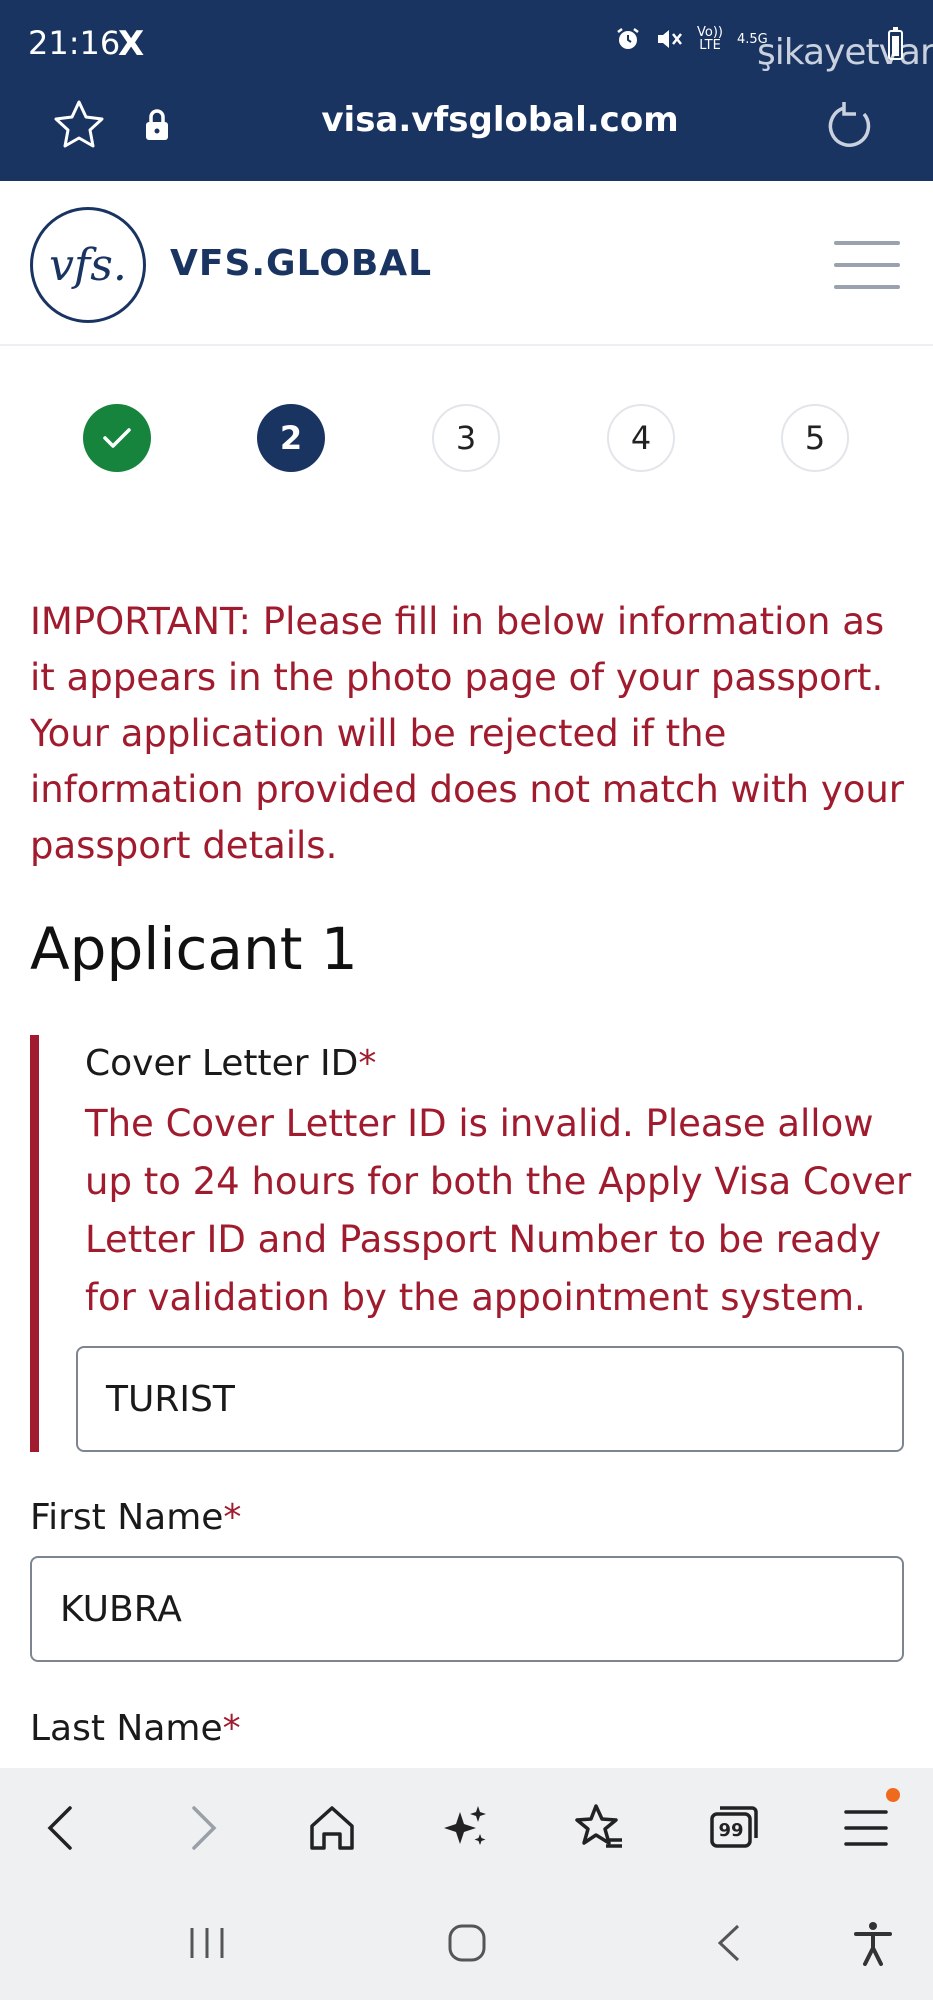  What do you see at coordinates (301, 263) in the screenshot?
I see `brand-name: VFS.GLOBAL` at bounding box center [301, 263].